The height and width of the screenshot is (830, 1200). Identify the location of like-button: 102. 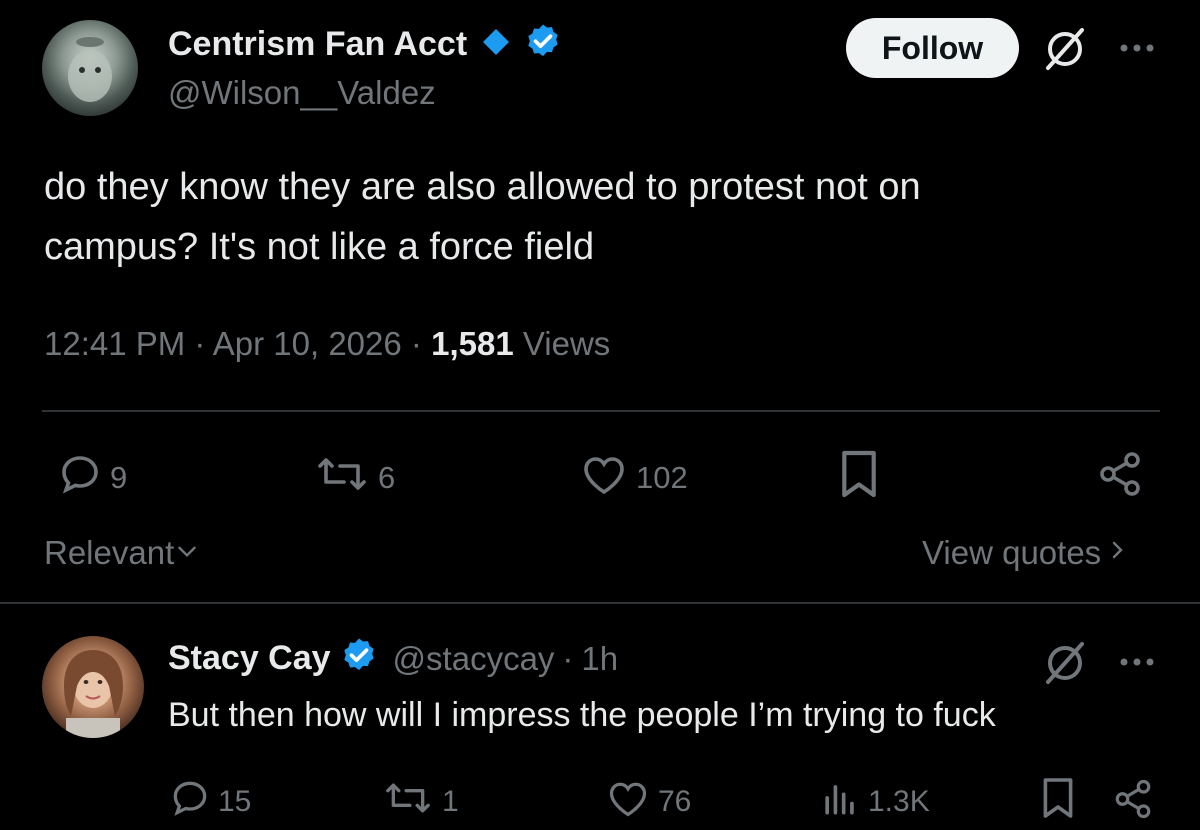
(633, 478).